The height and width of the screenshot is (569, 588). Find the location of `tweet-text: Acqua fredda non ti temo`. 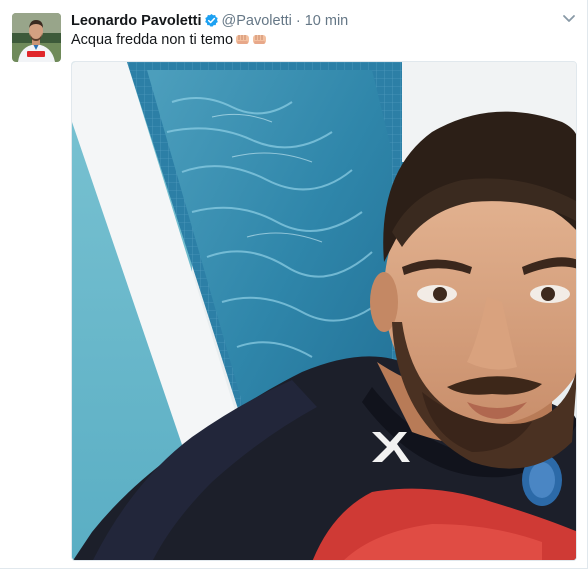

tweet-text: Acqua fredda non ti temo is located at coordinates (169, 41).